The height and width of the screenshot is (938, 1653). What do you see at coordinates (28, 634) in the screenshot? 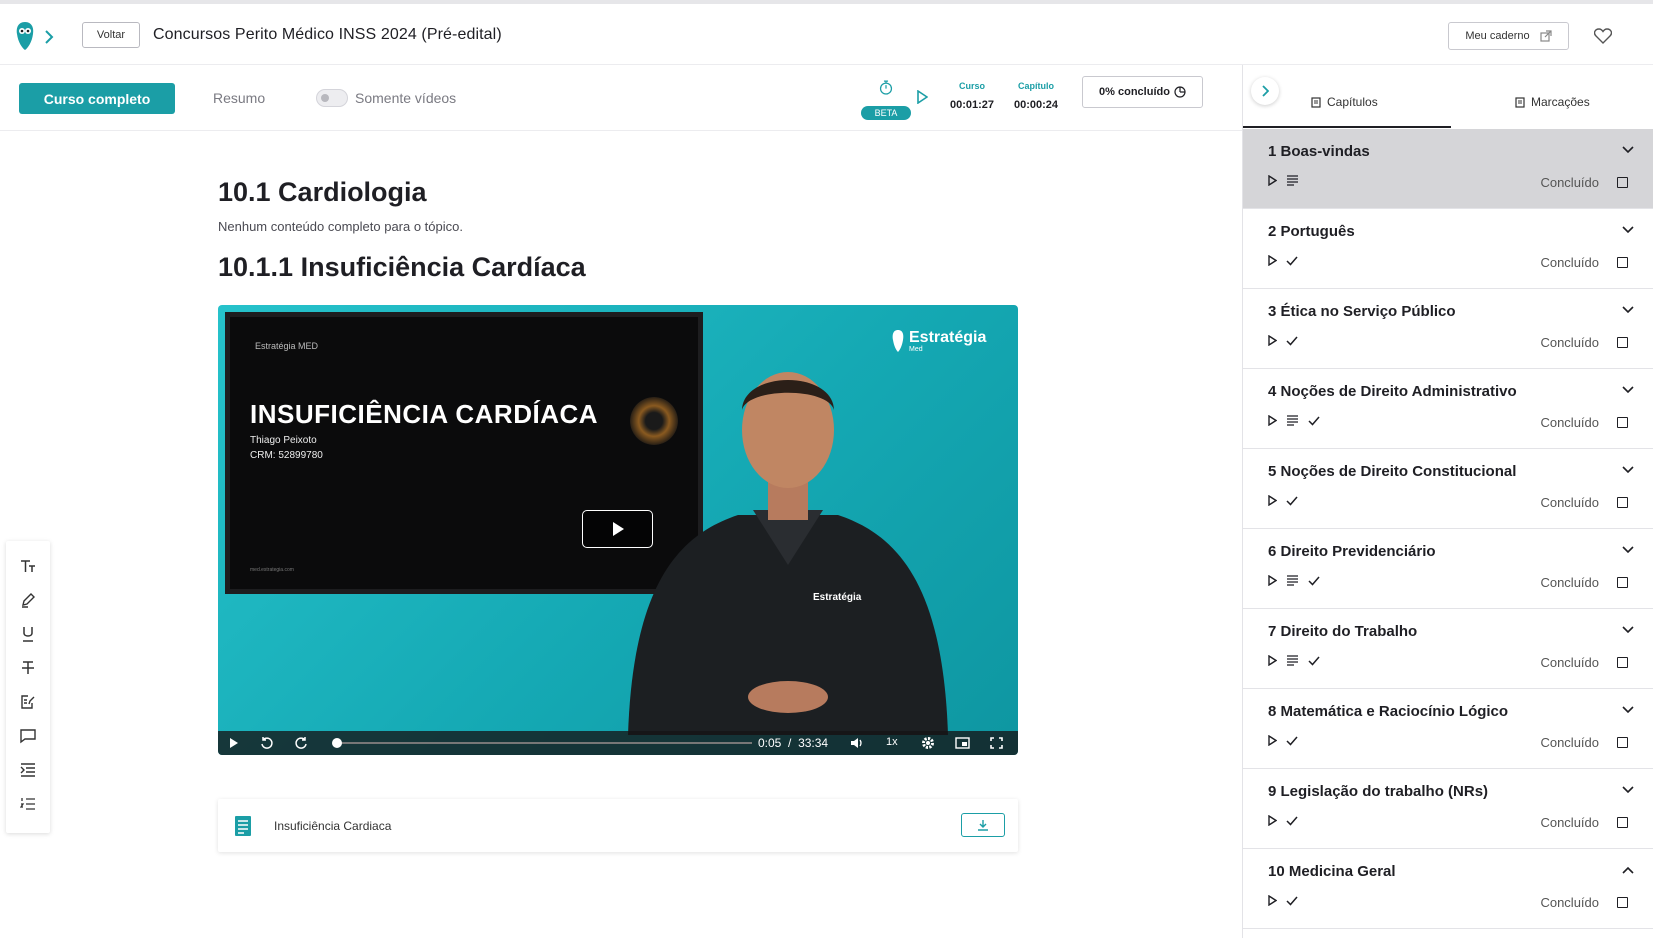
I see `underline-icon` at bounding box center [28, 634].